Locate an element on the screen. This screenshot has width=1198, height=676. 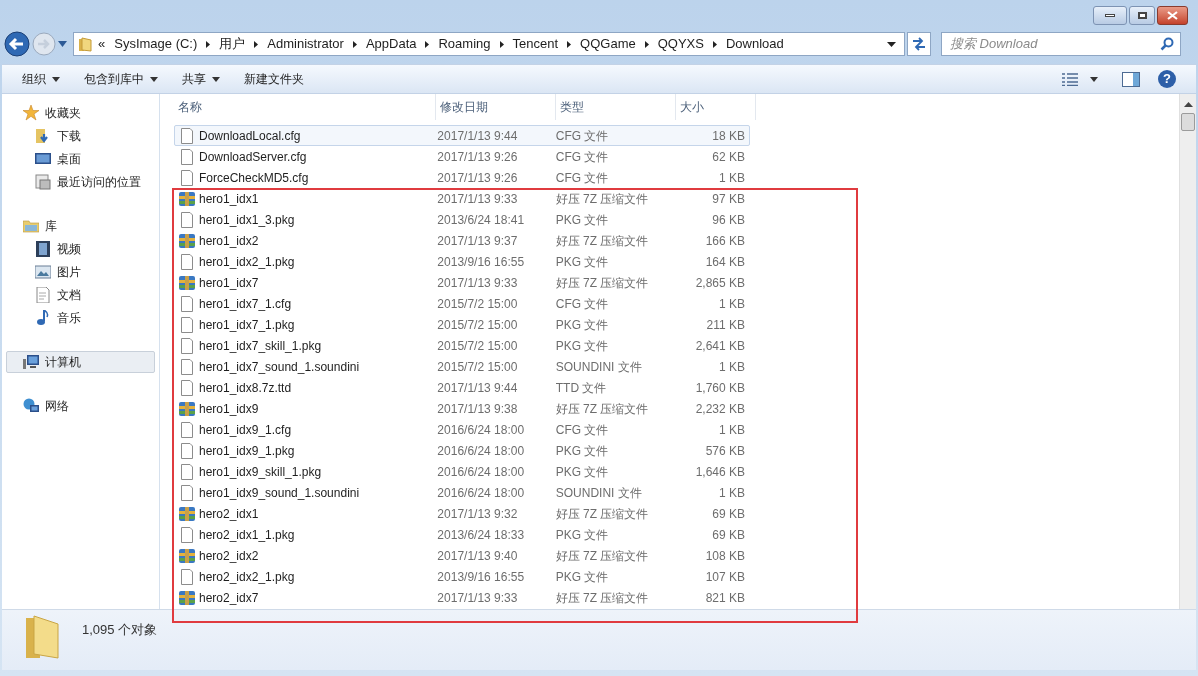
file-row: hero2_idx7 2017/1/13 9:33 好压 7Z 压缩文件 821 KB is located at coordinates (462, 597).